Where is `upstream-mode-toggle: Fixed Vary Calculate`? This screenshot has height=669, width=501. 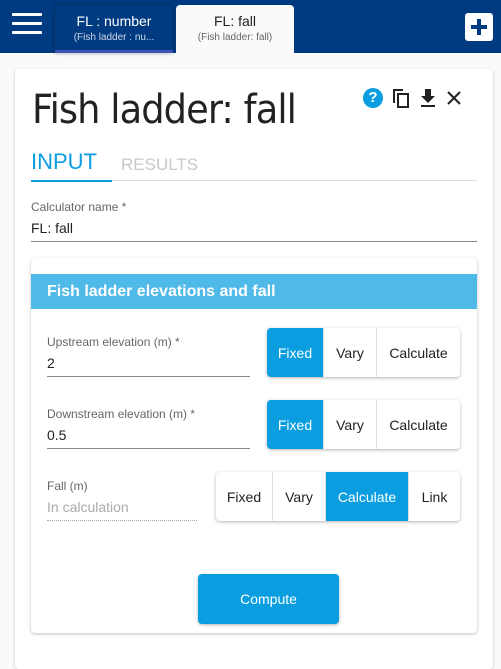 upstream-mode-toggle: Fixed Vary Calculate is located at coordinates (363, 352).